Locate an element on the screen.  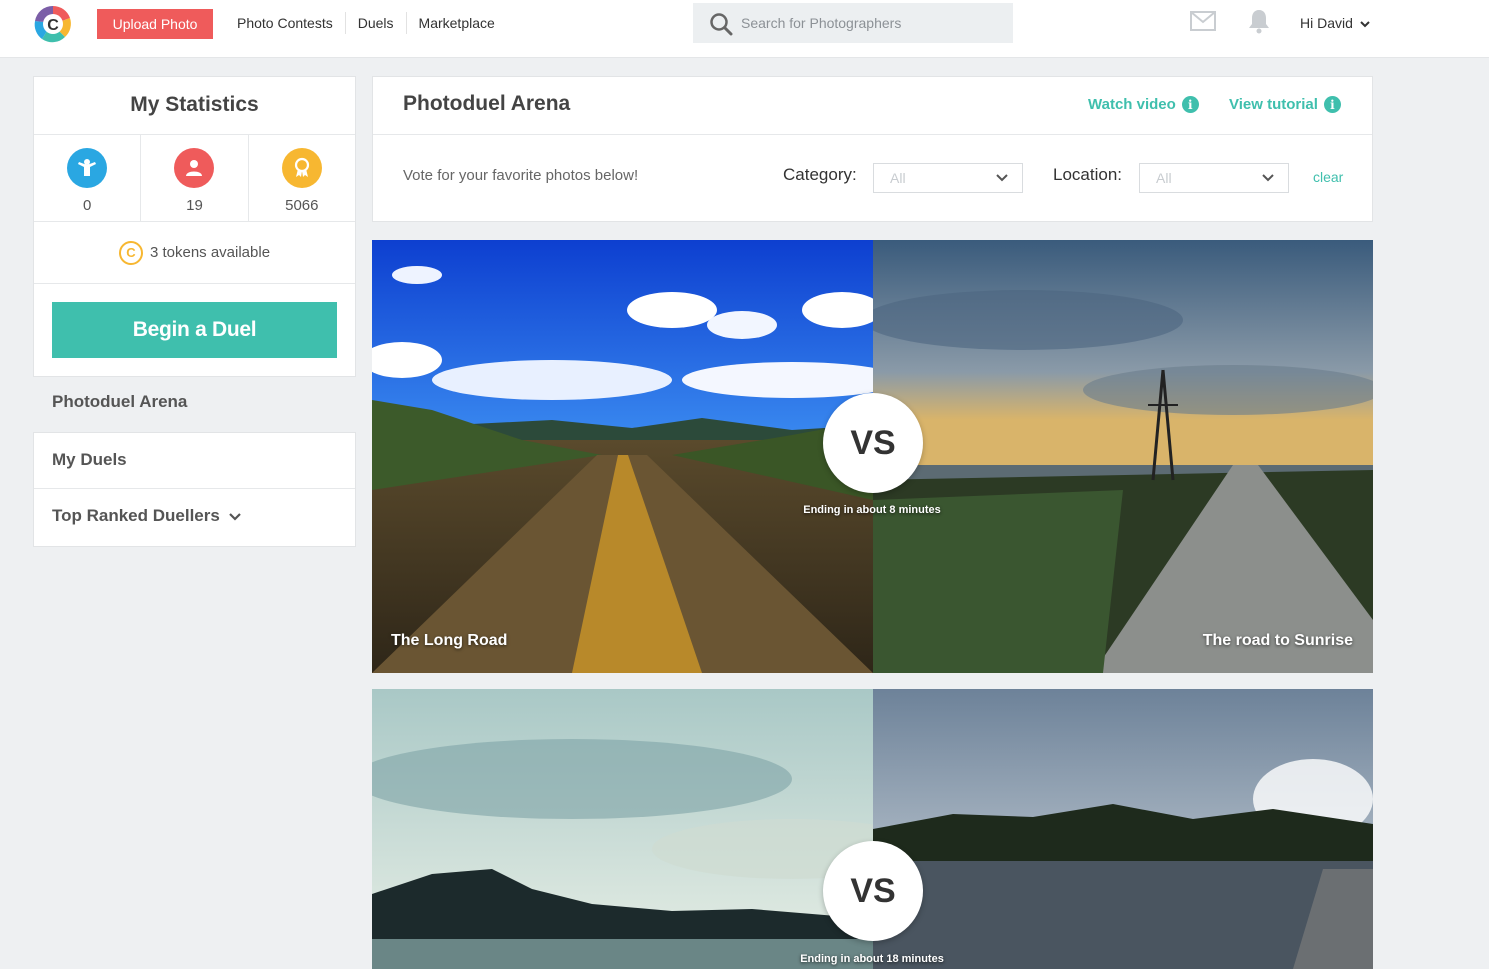
tokens-text: 3 tokens available is located at coordinates (210, 252).